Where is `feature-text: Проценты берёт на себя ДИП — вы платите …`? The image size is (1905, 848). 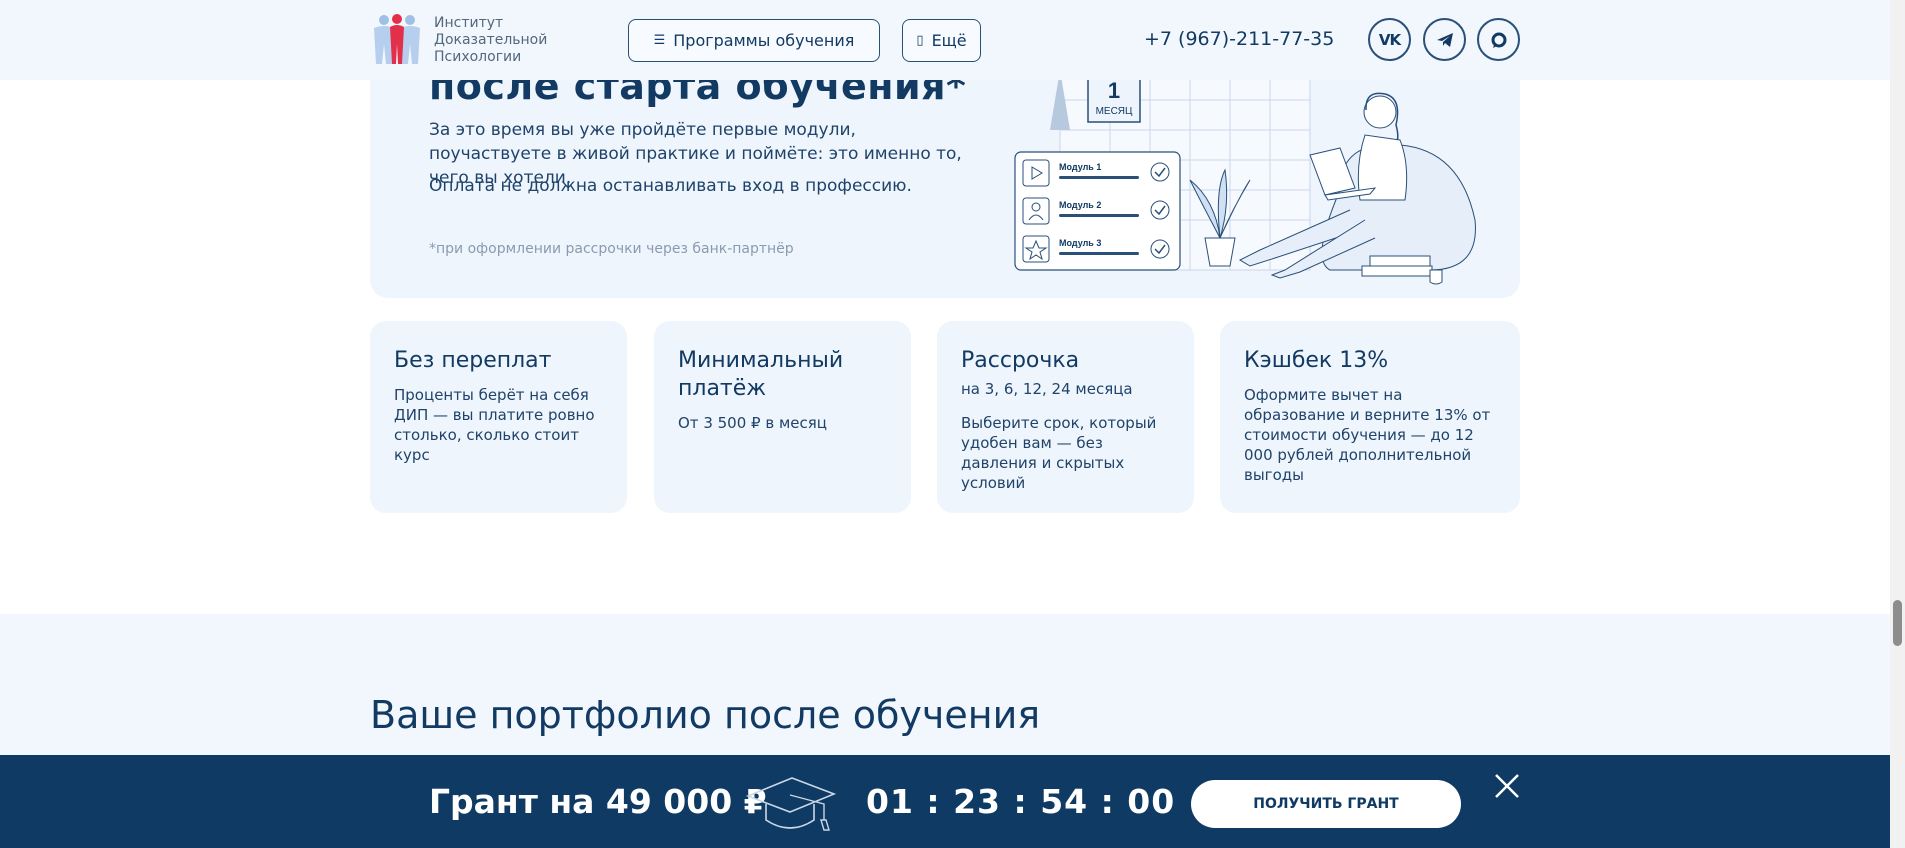
feature-text: Проценты берёт на себя ДИП — вы платите … is located at coordinates (494, 425).